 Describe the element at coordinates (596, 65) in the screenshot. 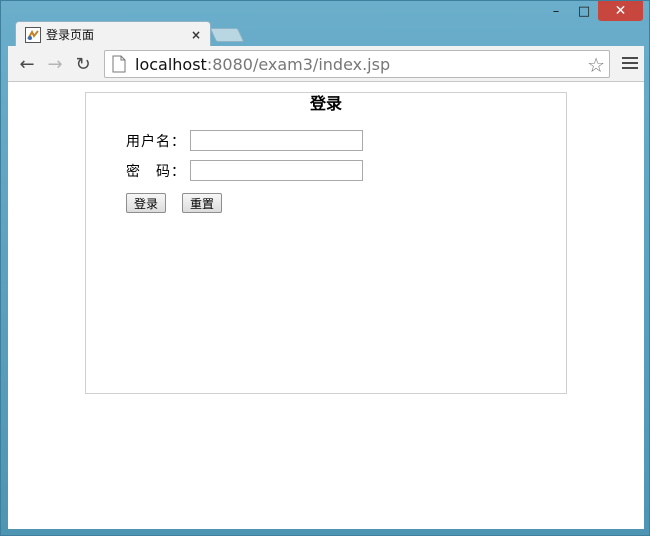

I see `bookmark-star-icon: ☆` at that location.